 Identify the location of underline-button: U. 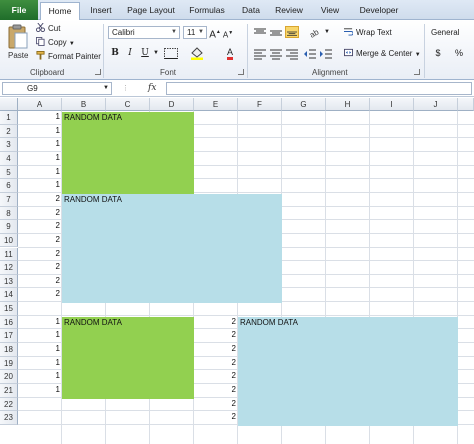
(145, 53).